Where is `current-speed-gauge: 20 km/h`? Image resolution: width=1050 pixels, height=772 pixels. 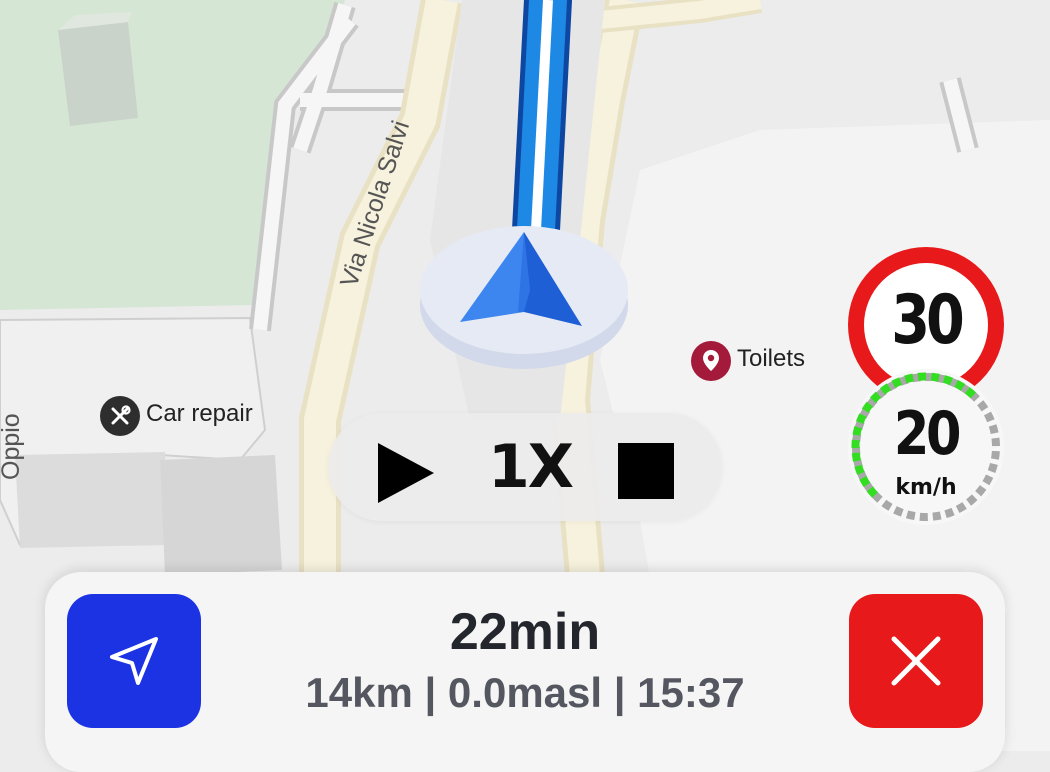 current-speed-gauge: 20 km/h is located at coordinates (926, 447).